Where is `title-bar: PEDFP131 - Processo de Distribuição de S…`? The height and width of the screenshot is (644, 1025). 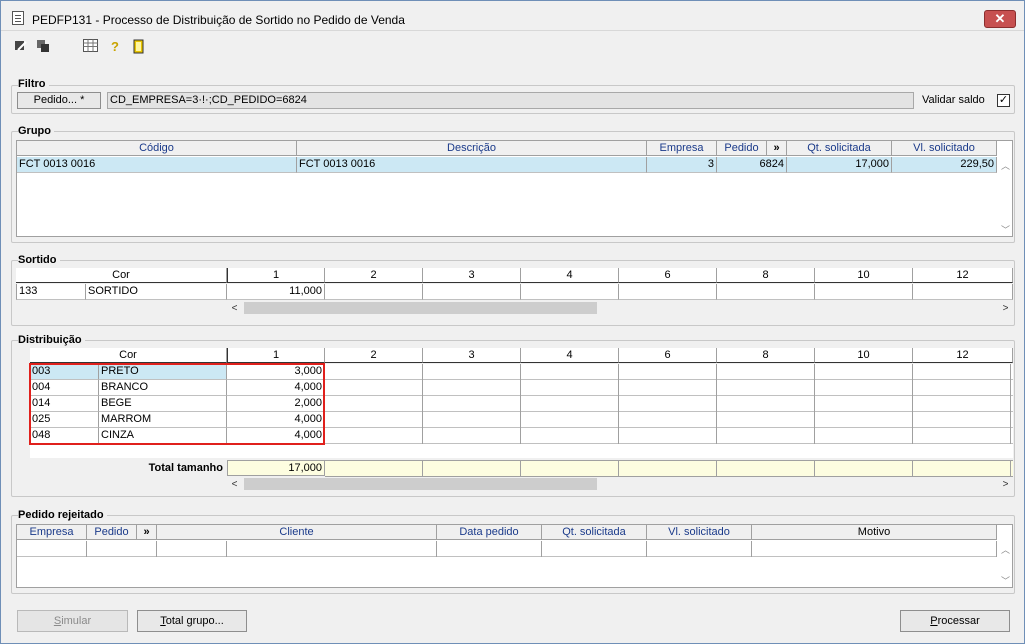 title-bar: PEDFP131 - Processo de Distribuição de S… is located at coordinates (512, 16).